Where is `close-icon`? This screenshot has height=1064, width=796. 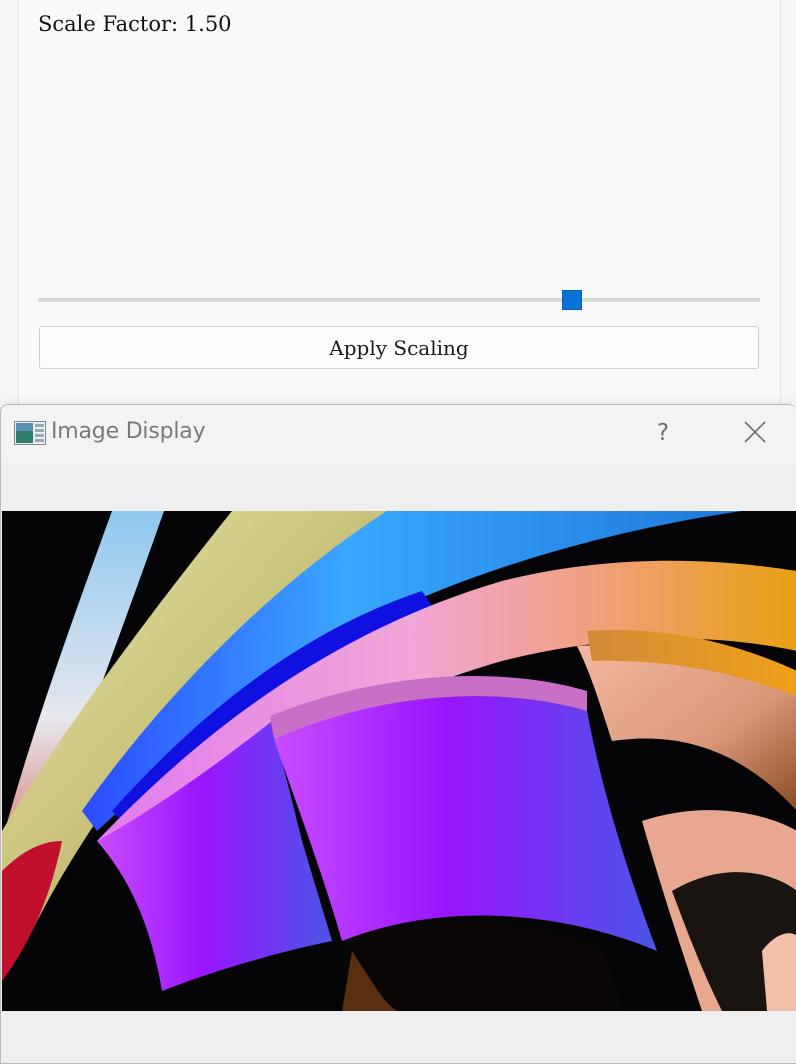 close-icon is located at coordinates (755, 433).